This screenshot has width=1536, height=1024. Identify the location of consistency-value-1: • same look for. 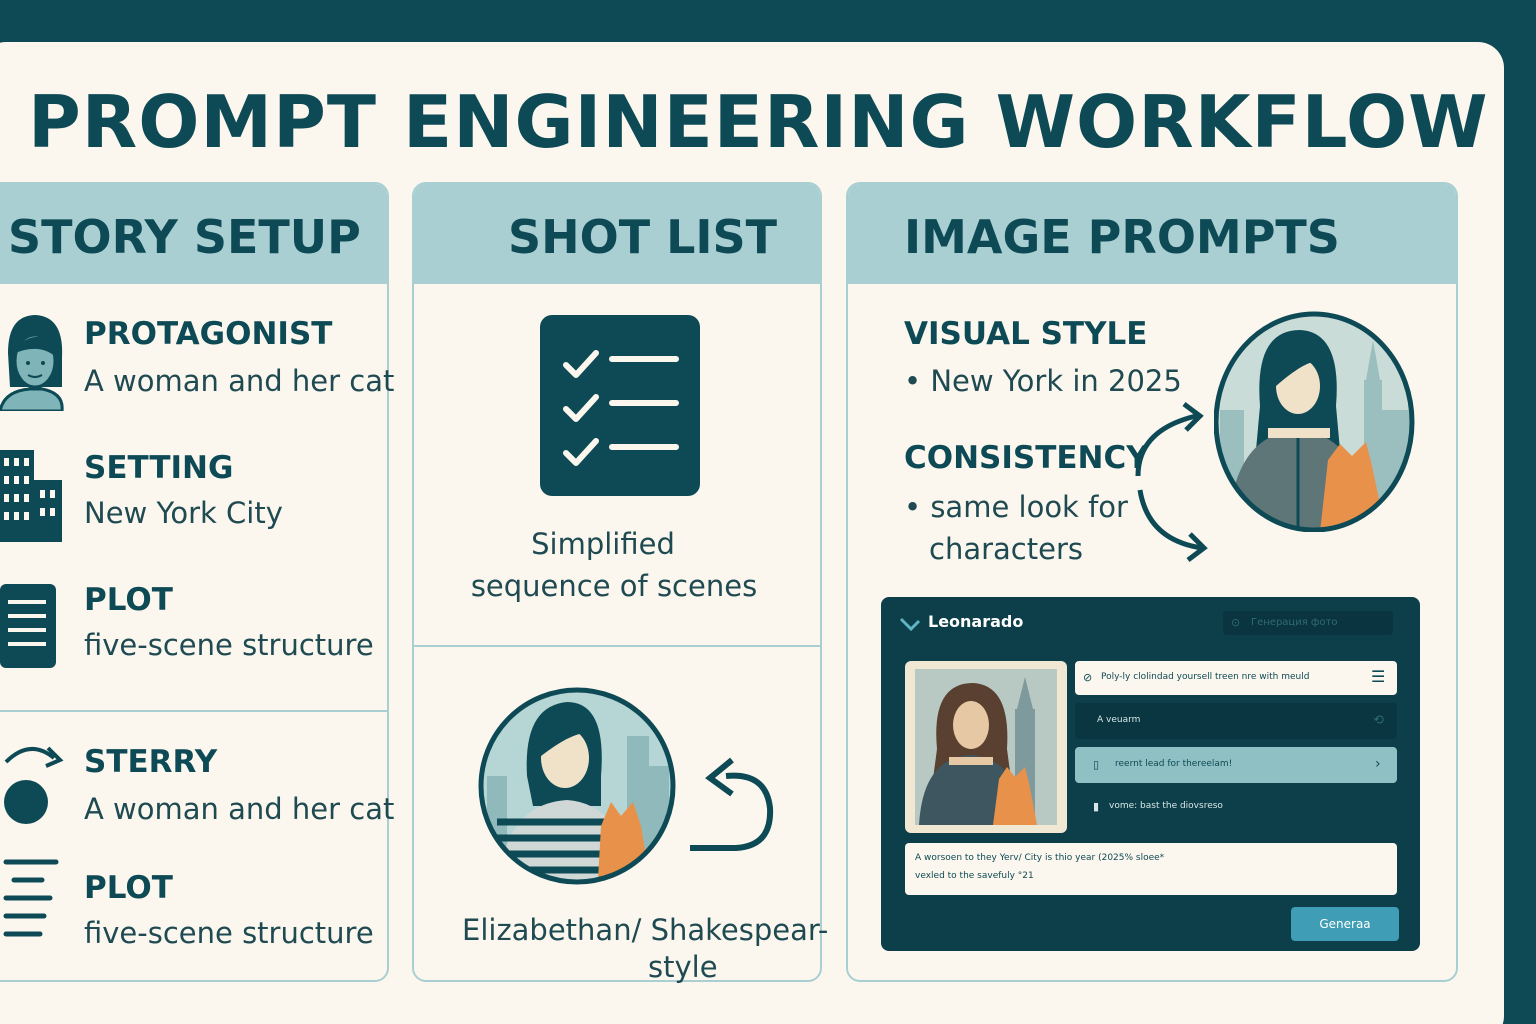
(1016, 507).